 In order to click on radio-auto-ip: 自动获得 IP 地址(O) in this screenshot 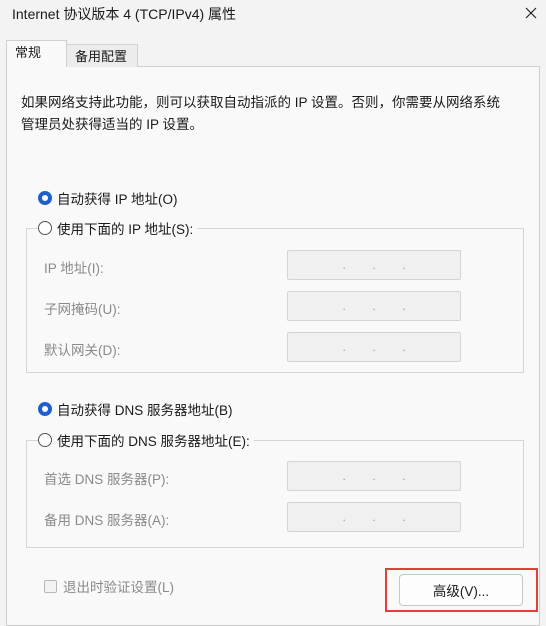, I will do `click(108, 198)`.